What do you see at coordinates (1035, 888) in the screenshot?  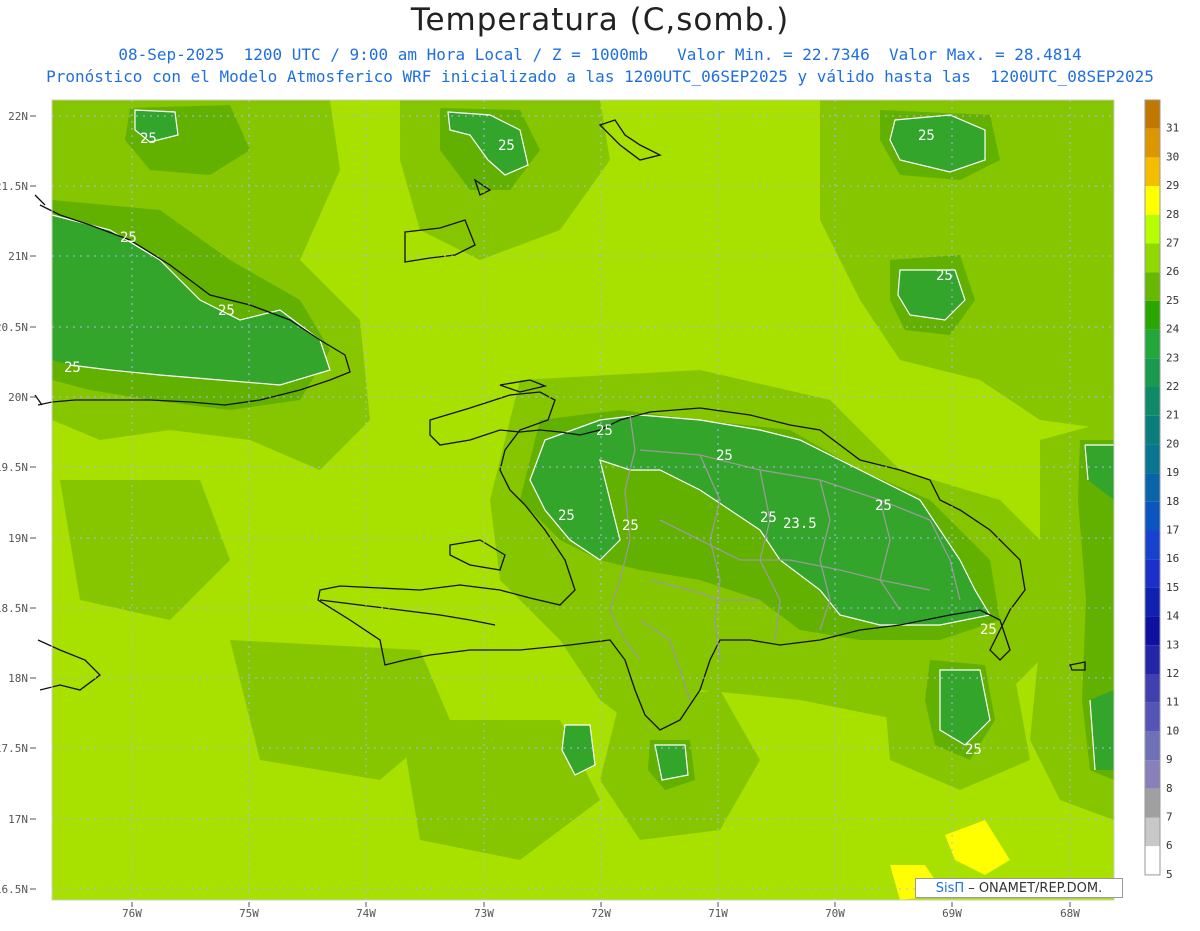 I see `credit-text: – ONAMET/REP.DOM.` at bounding box center [1035, 888].